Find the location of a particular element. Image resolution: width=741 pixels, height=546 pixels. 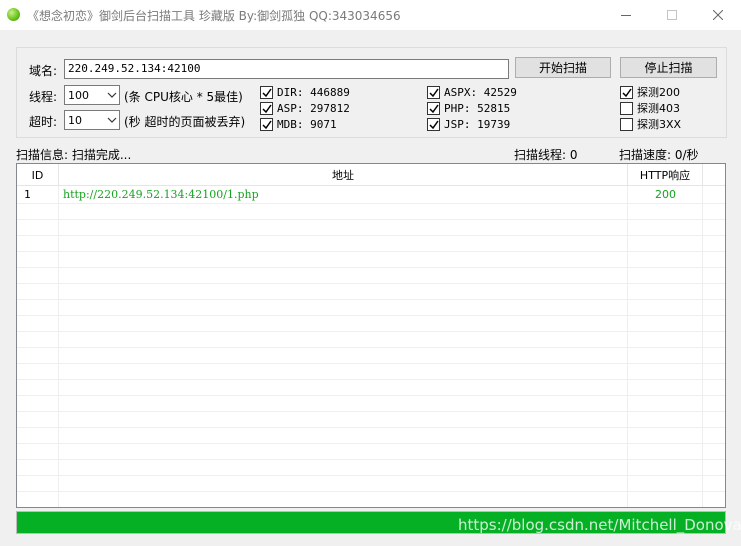

dict-dir-checkbox: DIR: 446889 is located at coordinates (305, 92).